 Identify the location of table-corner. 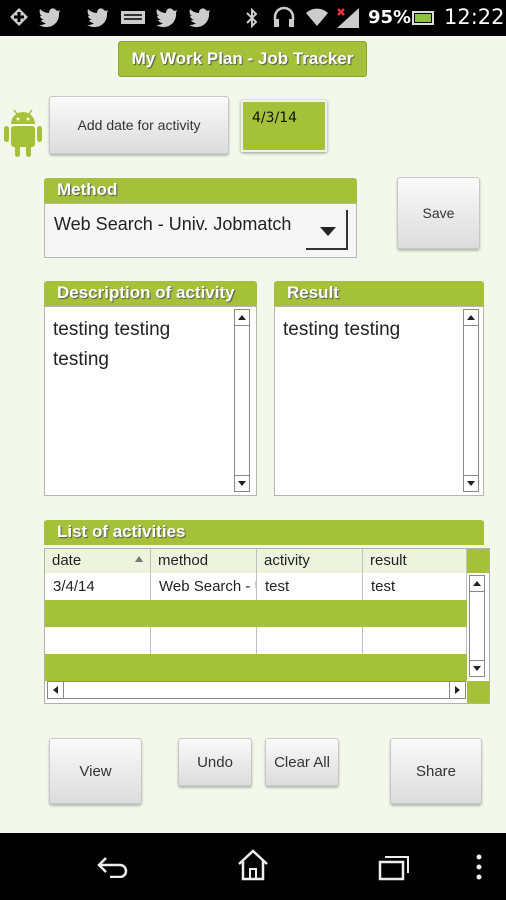
(478, 692).